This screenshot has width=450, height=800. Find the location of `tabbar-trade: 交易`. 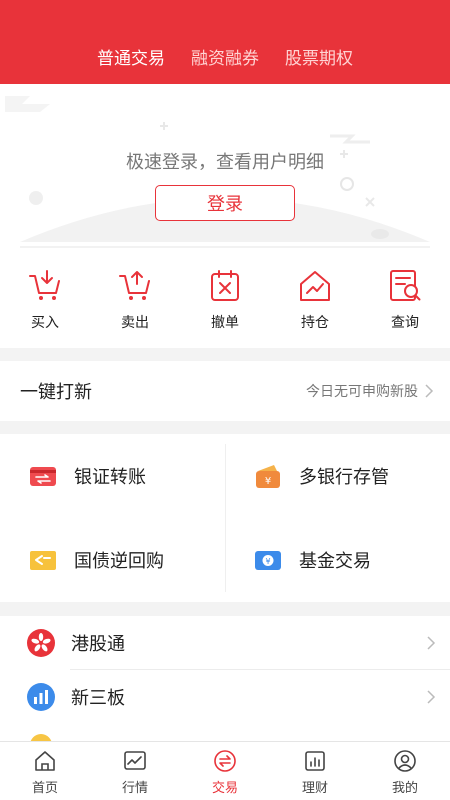

tabbar-trade: 交易 is located at coordinates (225, 771).